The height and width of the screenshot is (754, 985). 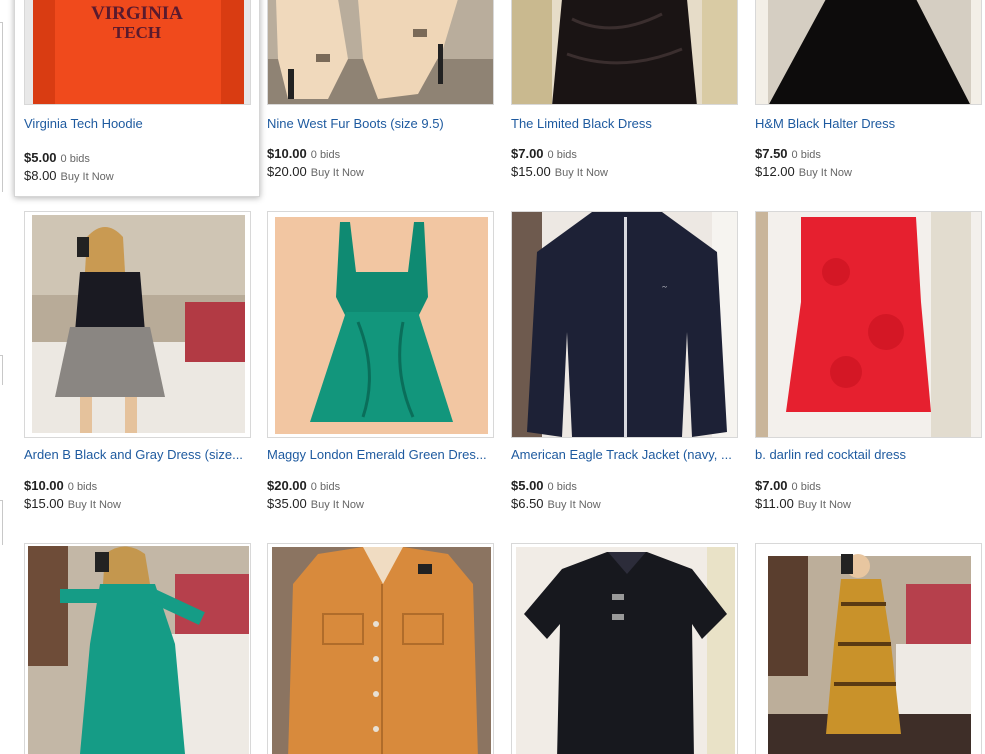 I want to click on bid-price: $20.00, so click(x=287, y=485).